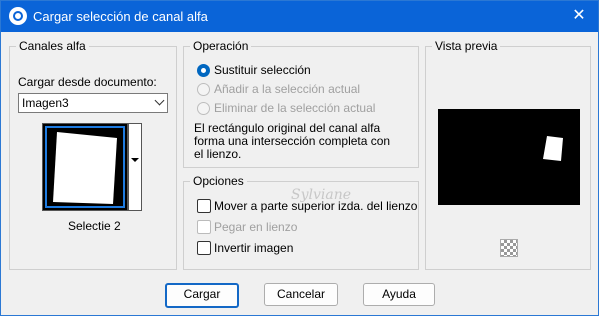  I want to click on document-select-value: Imagen3, so click(45, 103).